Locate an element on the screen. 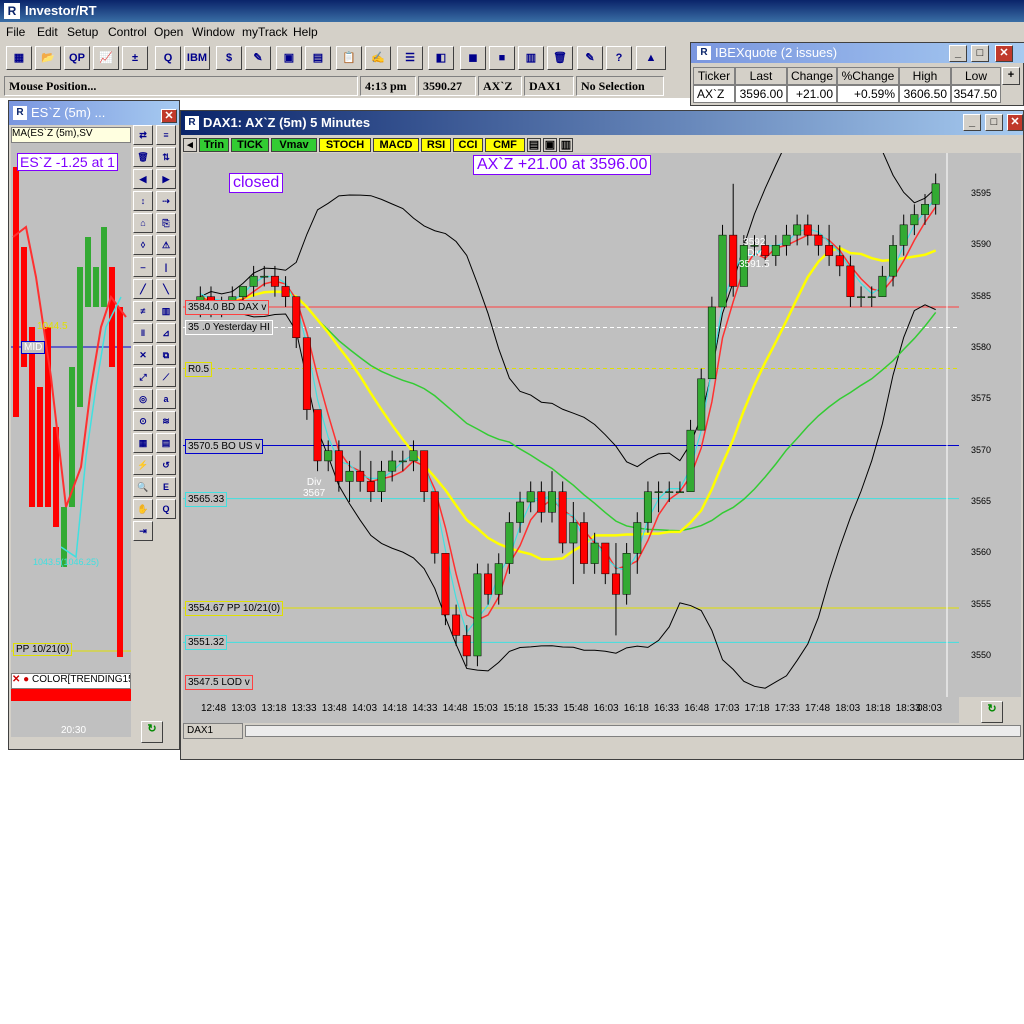 The width and height of the screenshot is (1024, 1024). notes-icon: ✍ is located at coordinates (378, 58).